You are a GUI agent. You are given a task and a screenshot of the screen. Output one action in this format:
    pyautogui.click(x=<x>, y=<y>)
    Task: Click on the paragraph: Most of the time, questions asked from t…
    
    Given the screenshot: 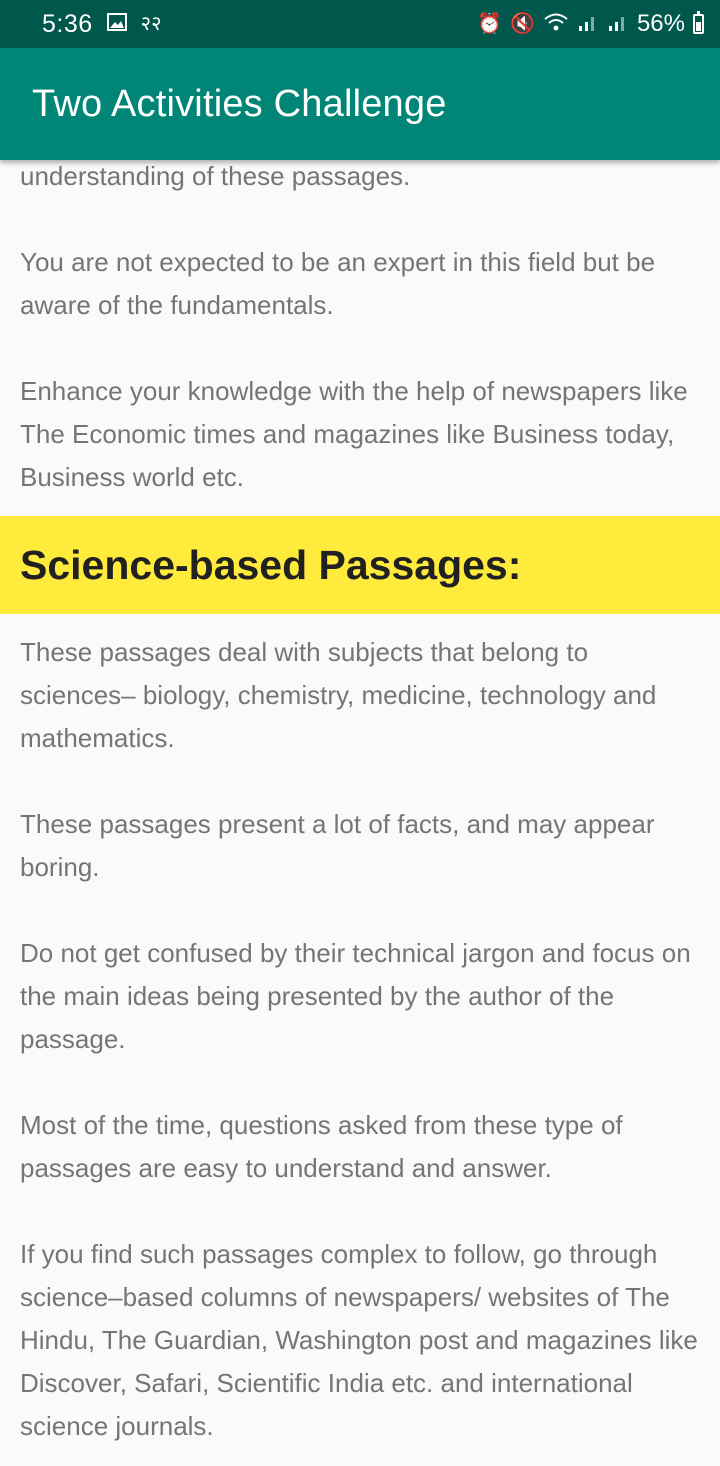 What is the action you would take?
    pyautogui.click(x=321, y=1146)
    